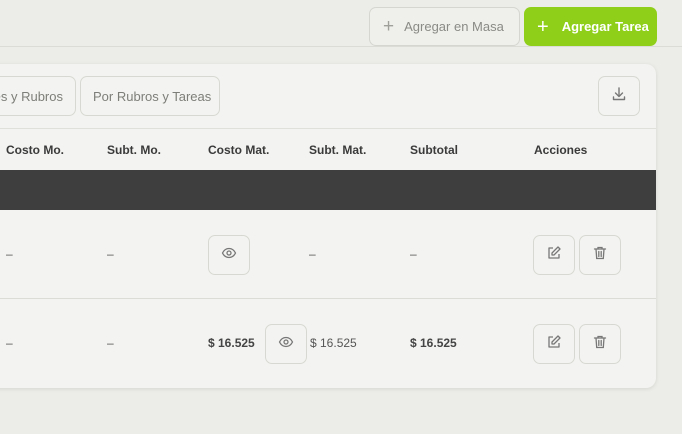 The width and height of the screenshot is (682, 434). What do you see at coordinates (561, 150) in the screenshot?
I see `header-acciones: Acciones` at bounding box center [561, 150].